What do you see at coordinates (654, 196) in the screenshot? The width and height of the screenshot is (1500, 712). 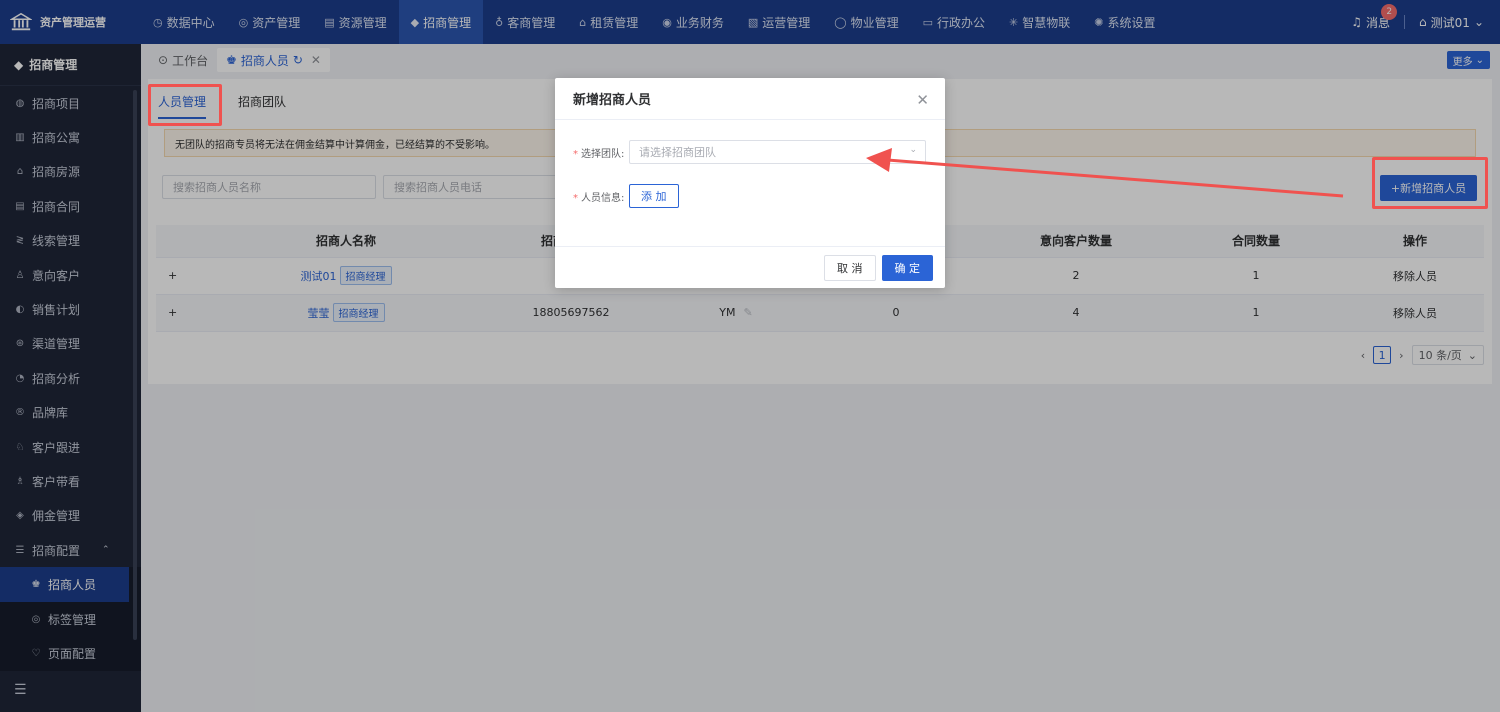 I see `add-info-button: 添 加` at bounding box center [654, 196].